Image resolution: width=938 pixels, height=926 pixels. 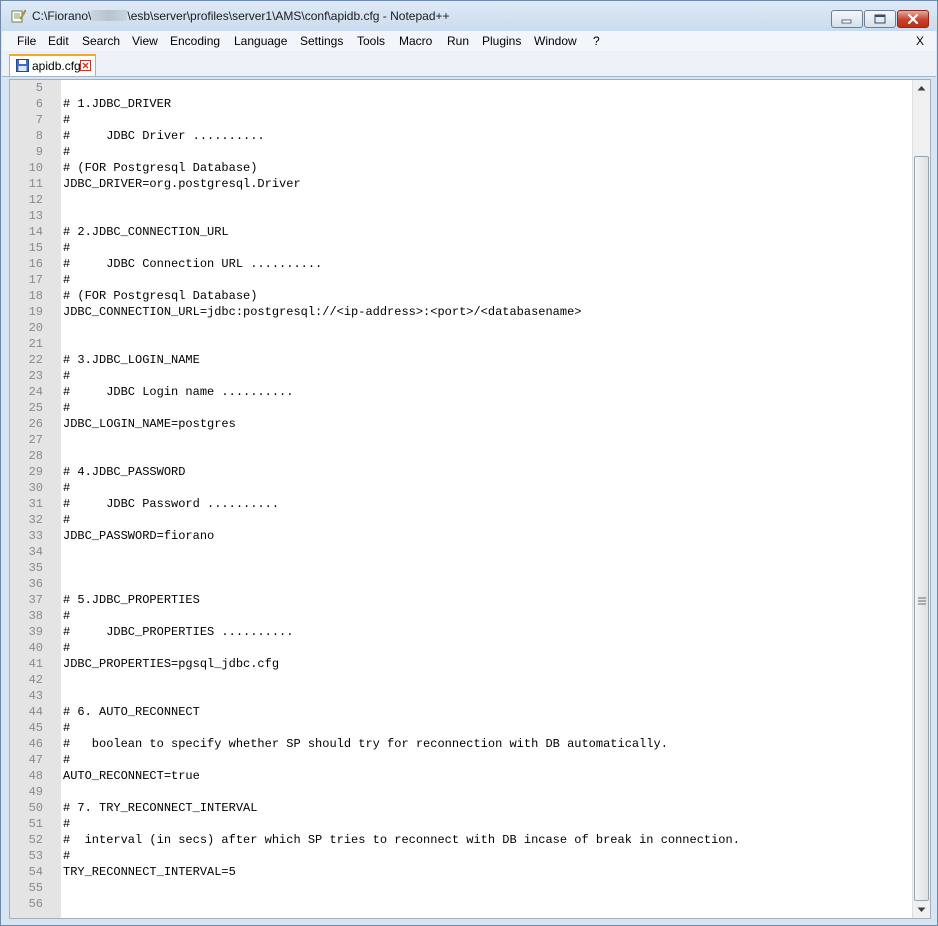 I want to click on code-line: 25 #, so click(x=461, y=408).